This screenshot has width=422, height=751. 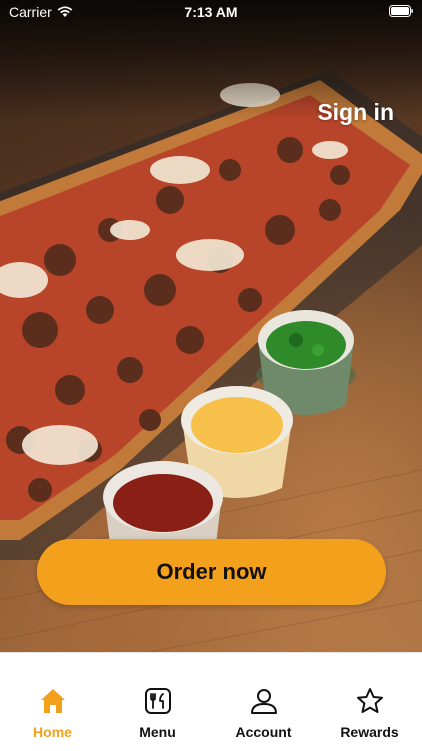 I want to click on account-icon, so click(x=263, y=701).